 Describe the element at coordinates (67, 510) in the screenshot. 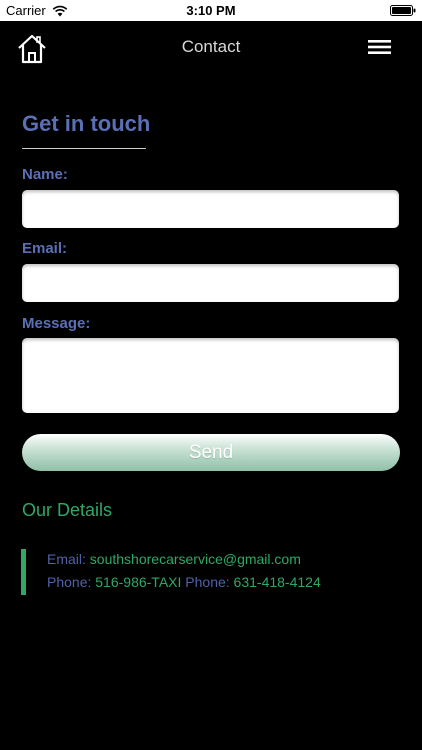

I see `details-title: Our Details` at that location.